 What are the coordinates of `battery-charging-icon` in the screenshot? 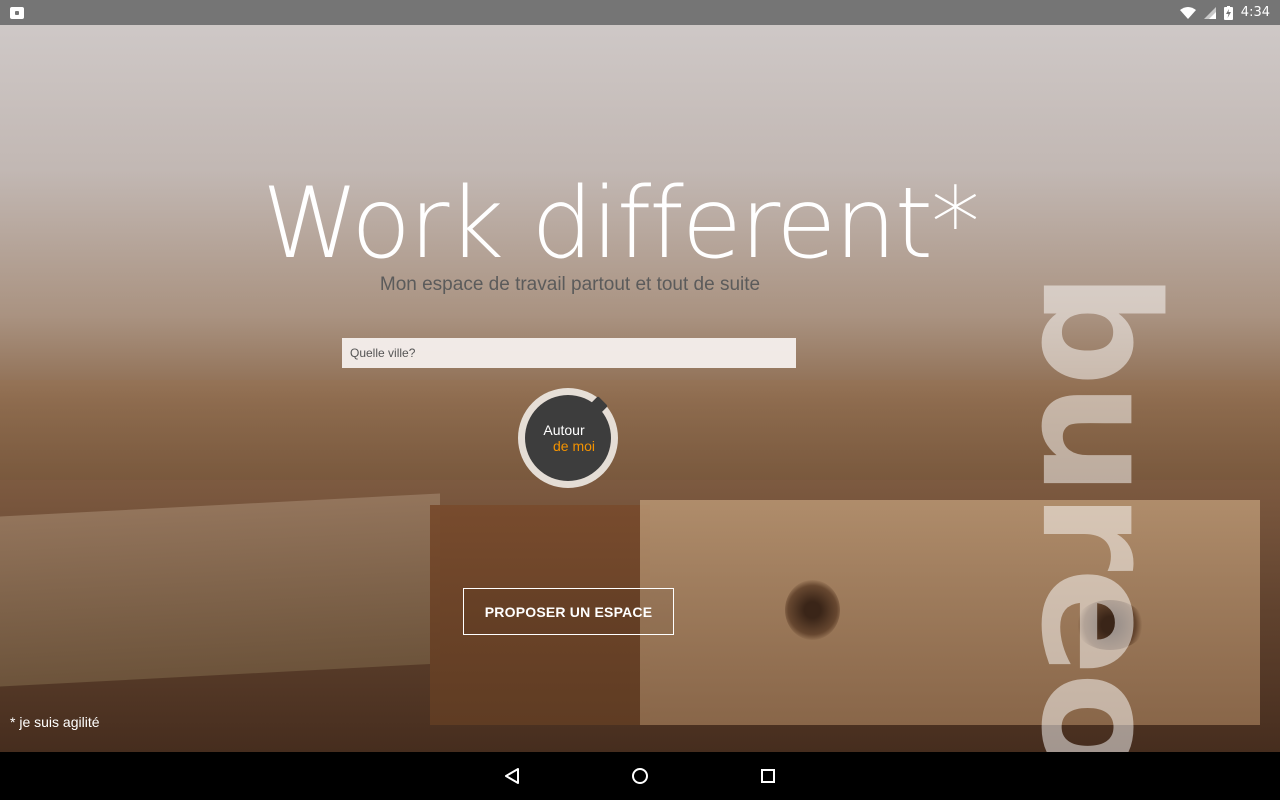 It's located at (1228, 12).